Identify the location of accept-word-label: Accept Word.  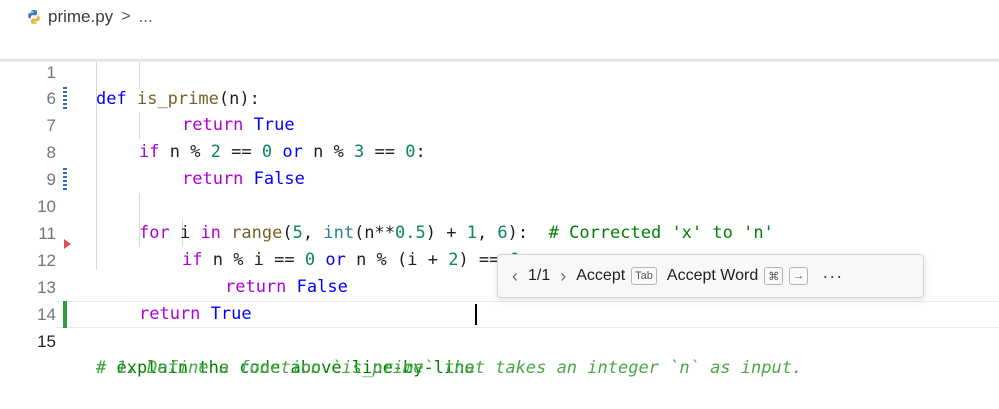
(712, 275).